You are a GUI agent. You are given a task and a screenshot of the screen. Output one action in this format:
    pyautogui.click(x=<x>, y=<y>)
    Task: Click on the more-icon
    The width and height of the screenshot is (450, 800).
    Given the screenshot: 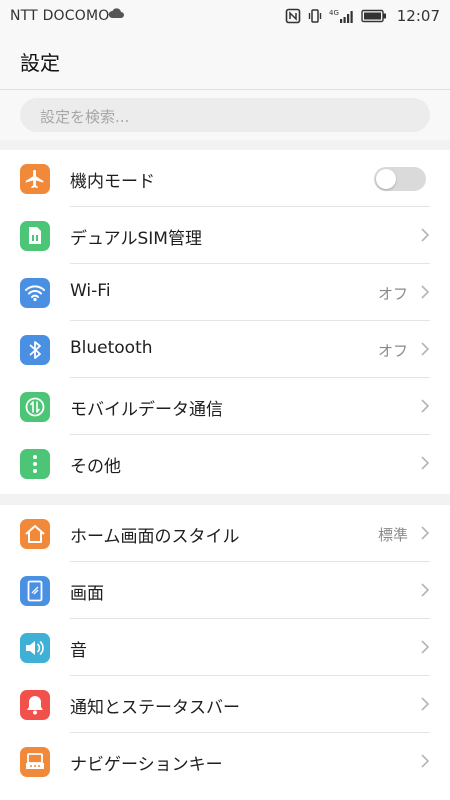 What is the action you would take?
    pyautogui.click(x=35, y=464)
    